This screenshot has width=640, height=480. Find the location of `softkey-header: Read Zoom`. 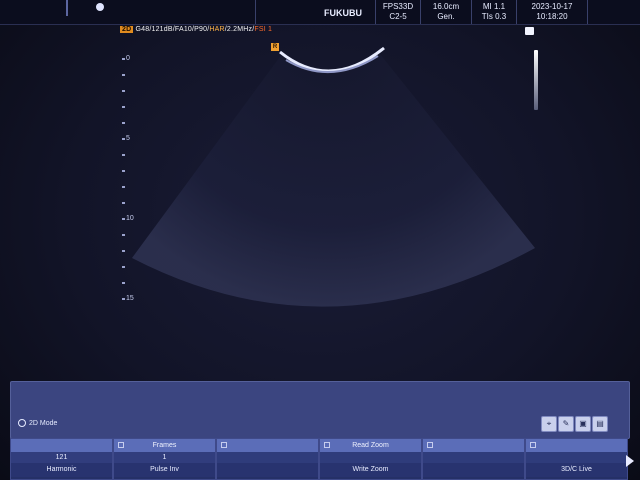

softkey-header: Read Zoom is located at coordinates (370, 445).